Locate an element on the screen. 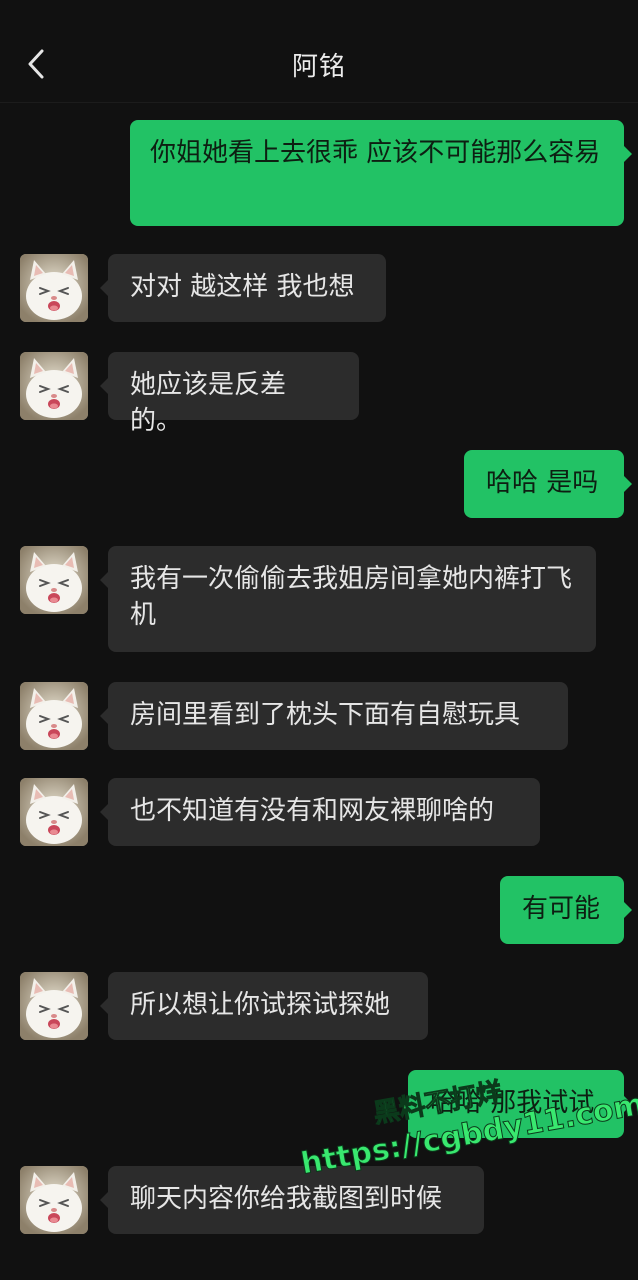 The image size is (638, 1280). message-text: 也不知道有没有和网友裸聊啥的 is located at coordinates (312, 811).